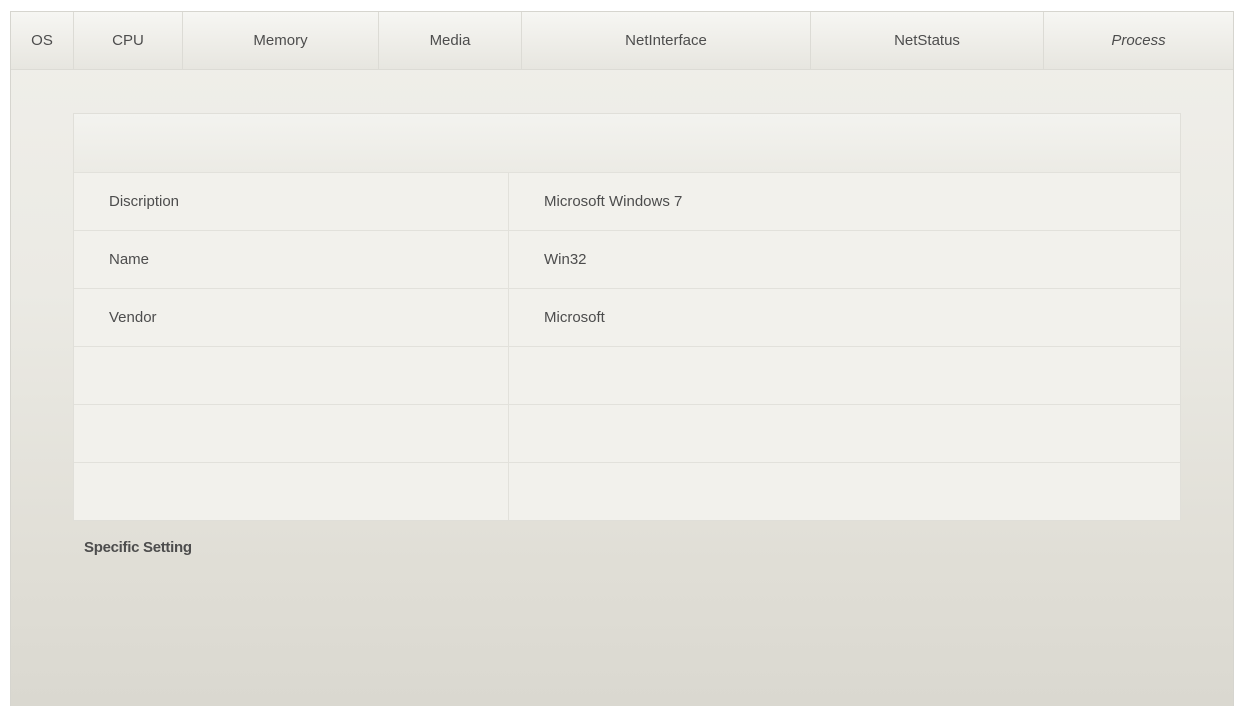 The image size is (1244, 706). Describe the element at coordinates (291, 317) in the screenshot. I see `row-key: Vendor` at that location.